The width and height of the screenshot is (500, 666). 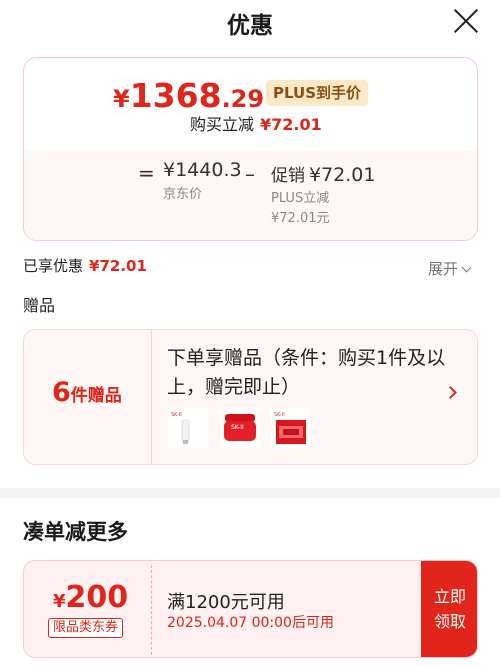 I want to click on coupon-currency: ¥, so click(x=59, y=601).